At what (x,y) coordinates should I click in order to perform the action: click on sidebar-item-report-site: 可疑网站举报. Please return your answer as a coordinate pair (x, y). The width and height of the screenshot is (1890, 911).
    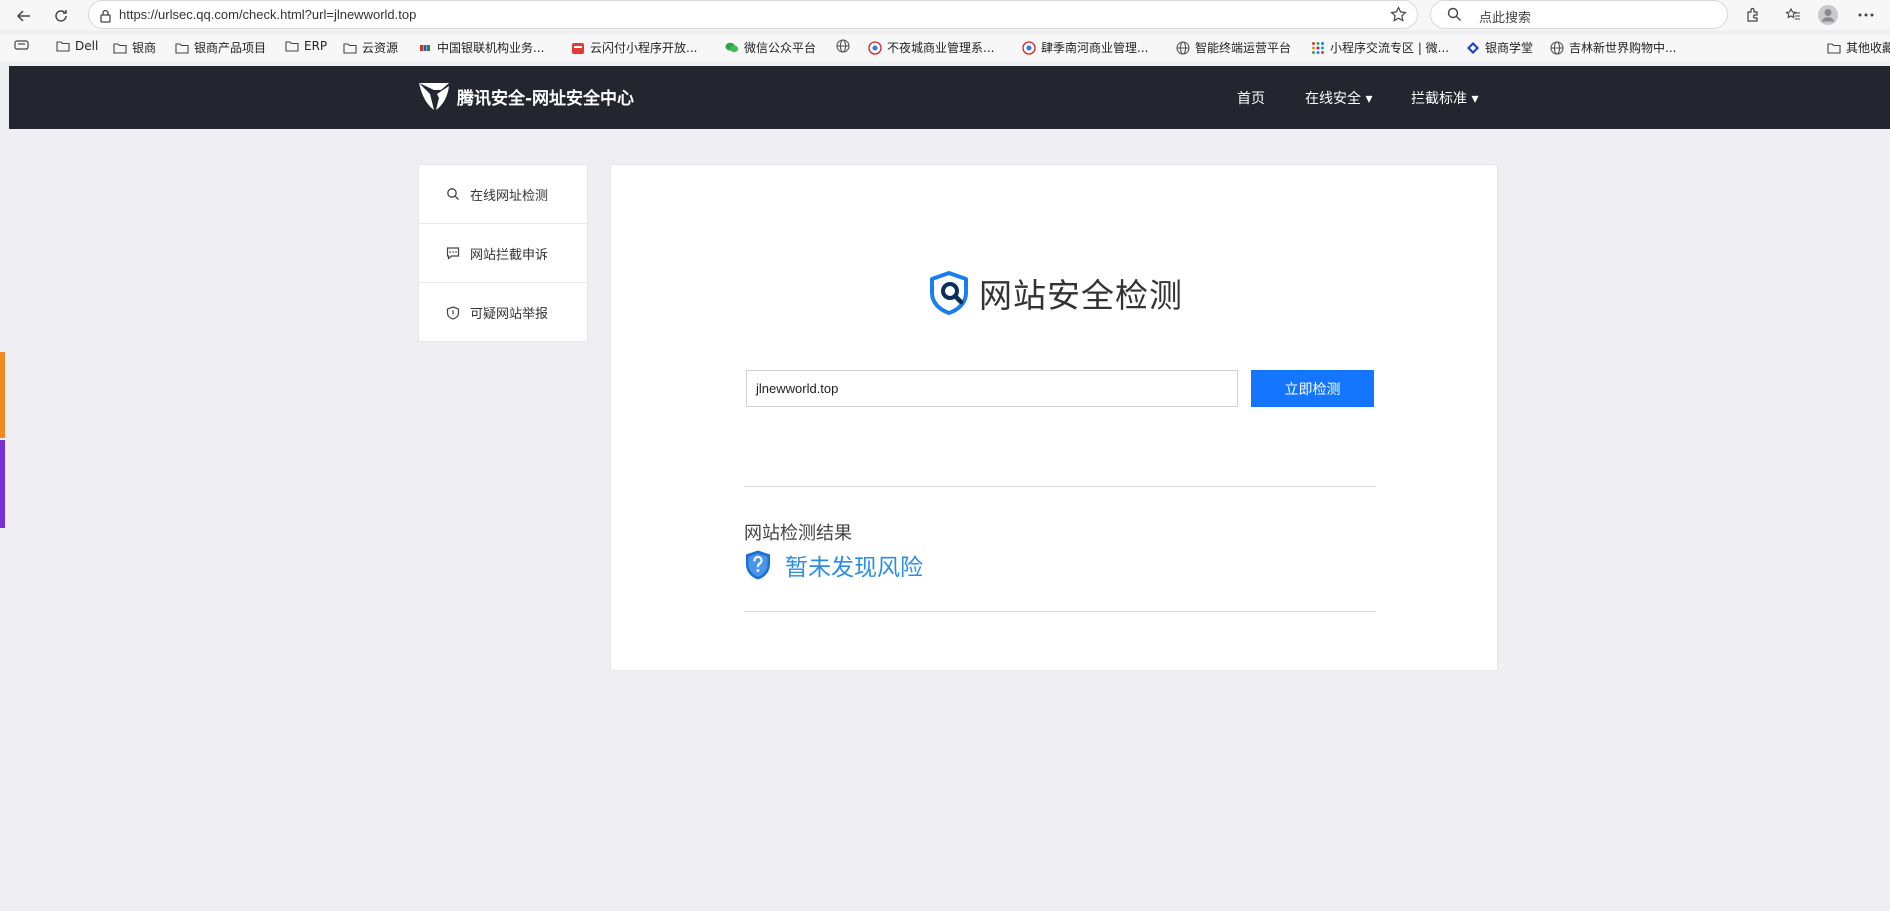
    Looking at the image, I should click on (503, 312).